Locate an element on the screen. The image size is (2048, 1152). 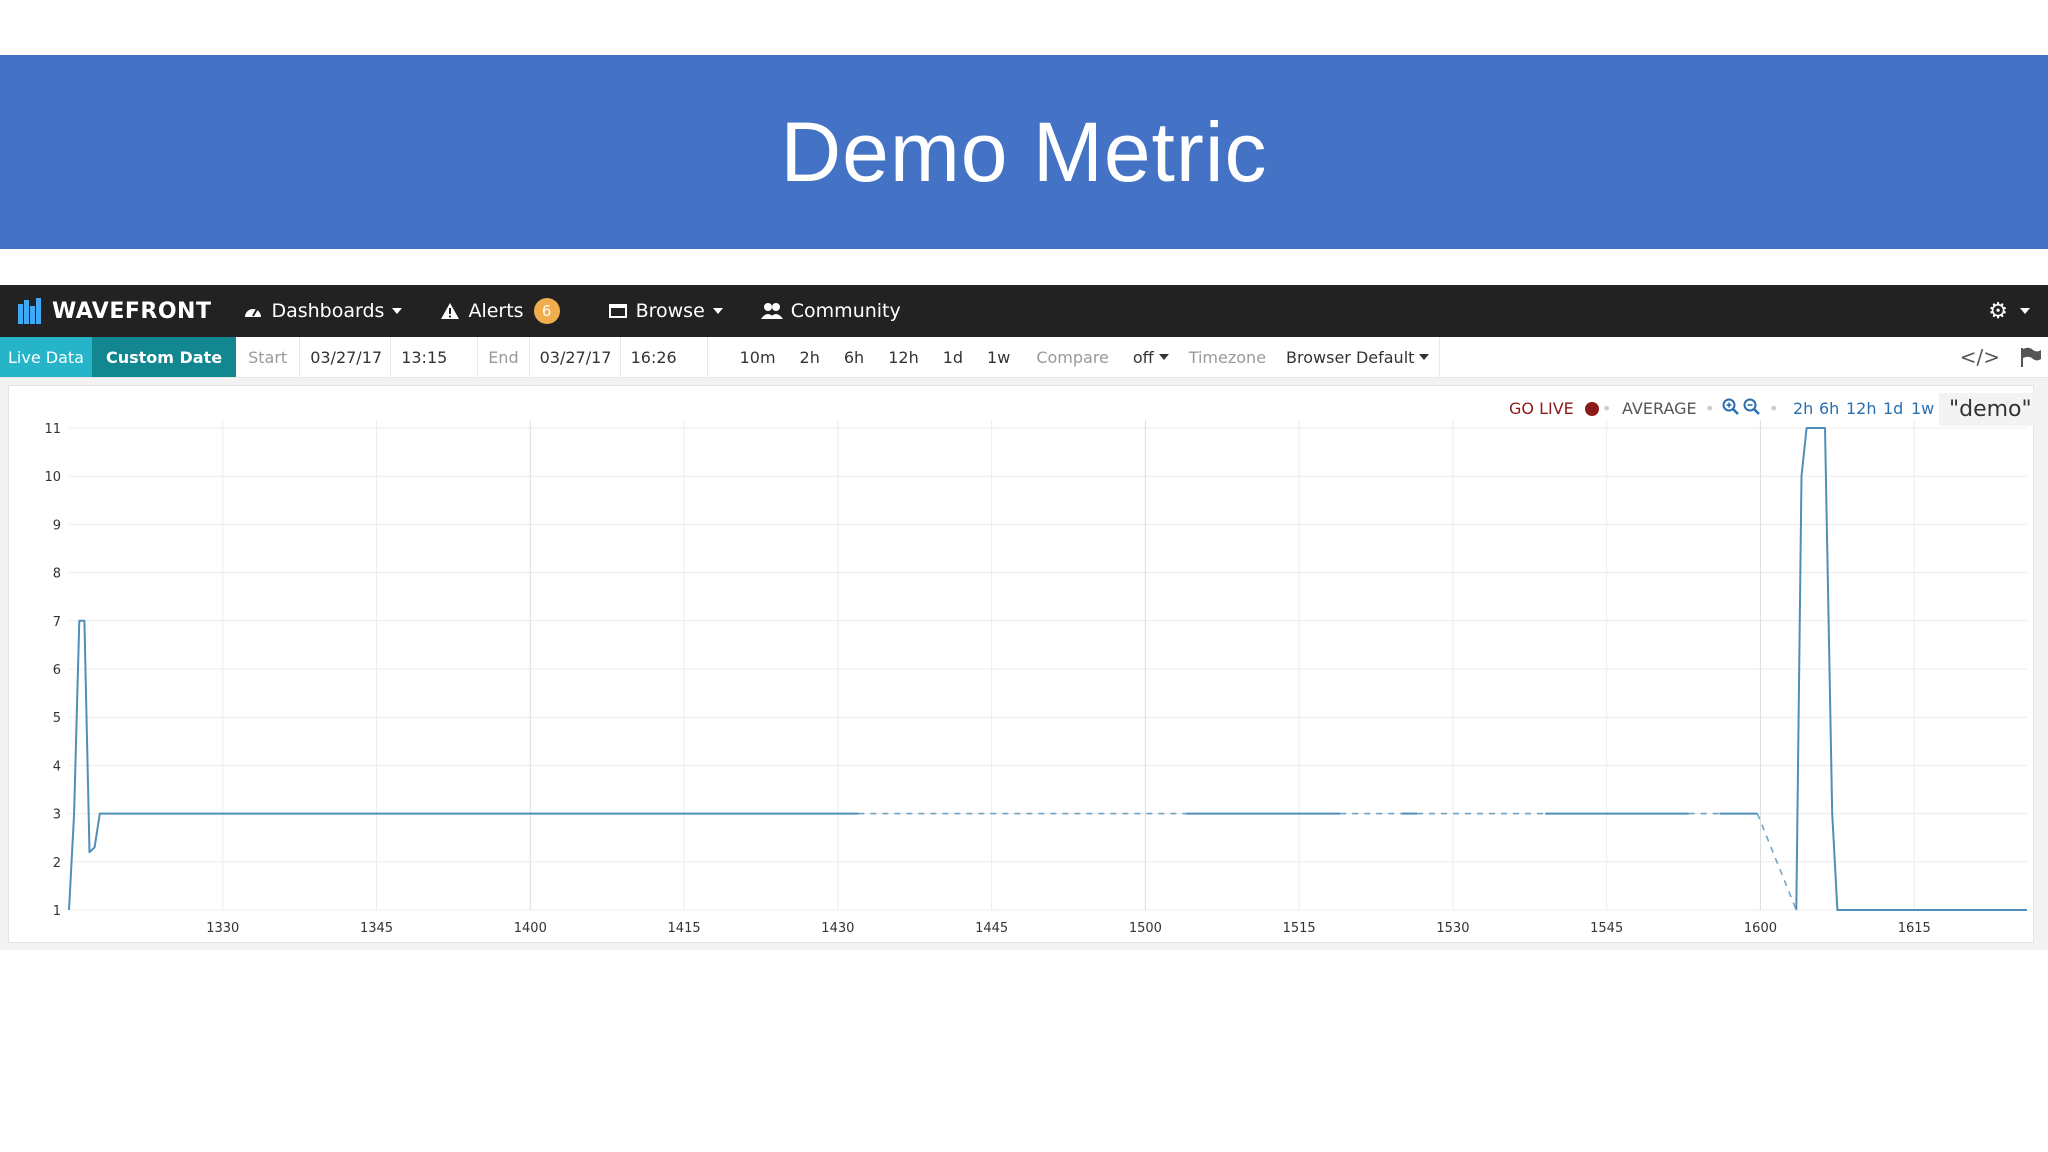
y-tick-label: 8 is located at coordinates (57, 574).